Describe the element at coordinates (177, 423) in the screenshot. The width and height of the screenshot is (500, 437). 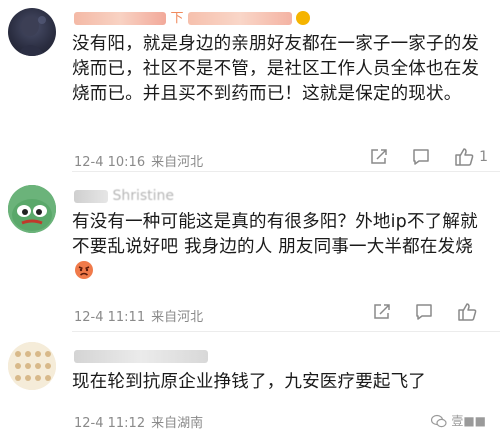
I see `comment-source: 来自湖南` at that location.